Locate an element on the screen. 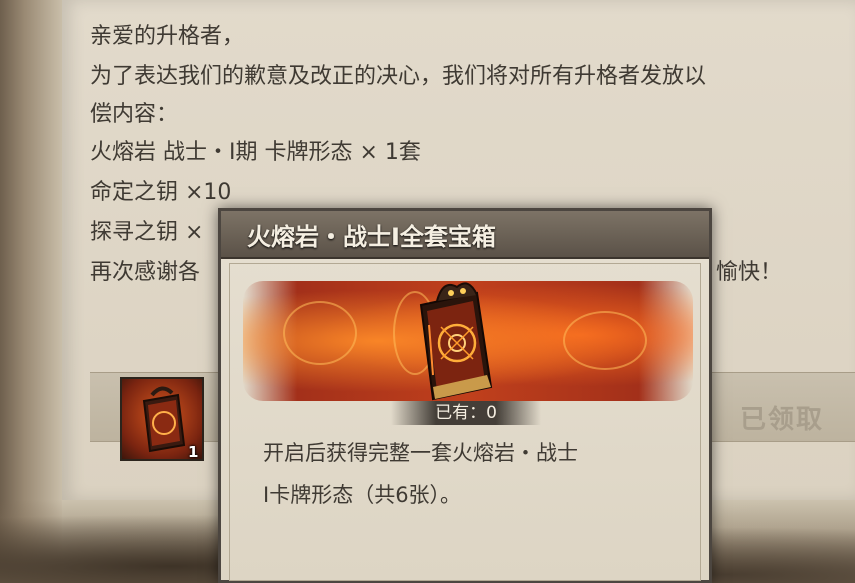 This screenshot has height=583, width=855. popup-header: 火熔岩・战士Ⅰ全套宝箱 is located at coordinates (465, 235).